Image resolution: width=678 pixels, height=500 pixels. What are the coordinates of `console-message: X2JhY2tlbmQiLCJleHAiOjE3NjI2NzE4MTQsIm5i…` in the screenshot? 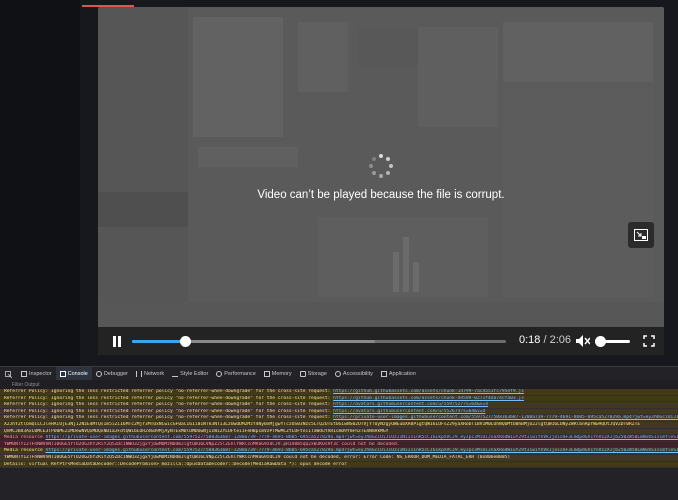 It's located at (339, 425).